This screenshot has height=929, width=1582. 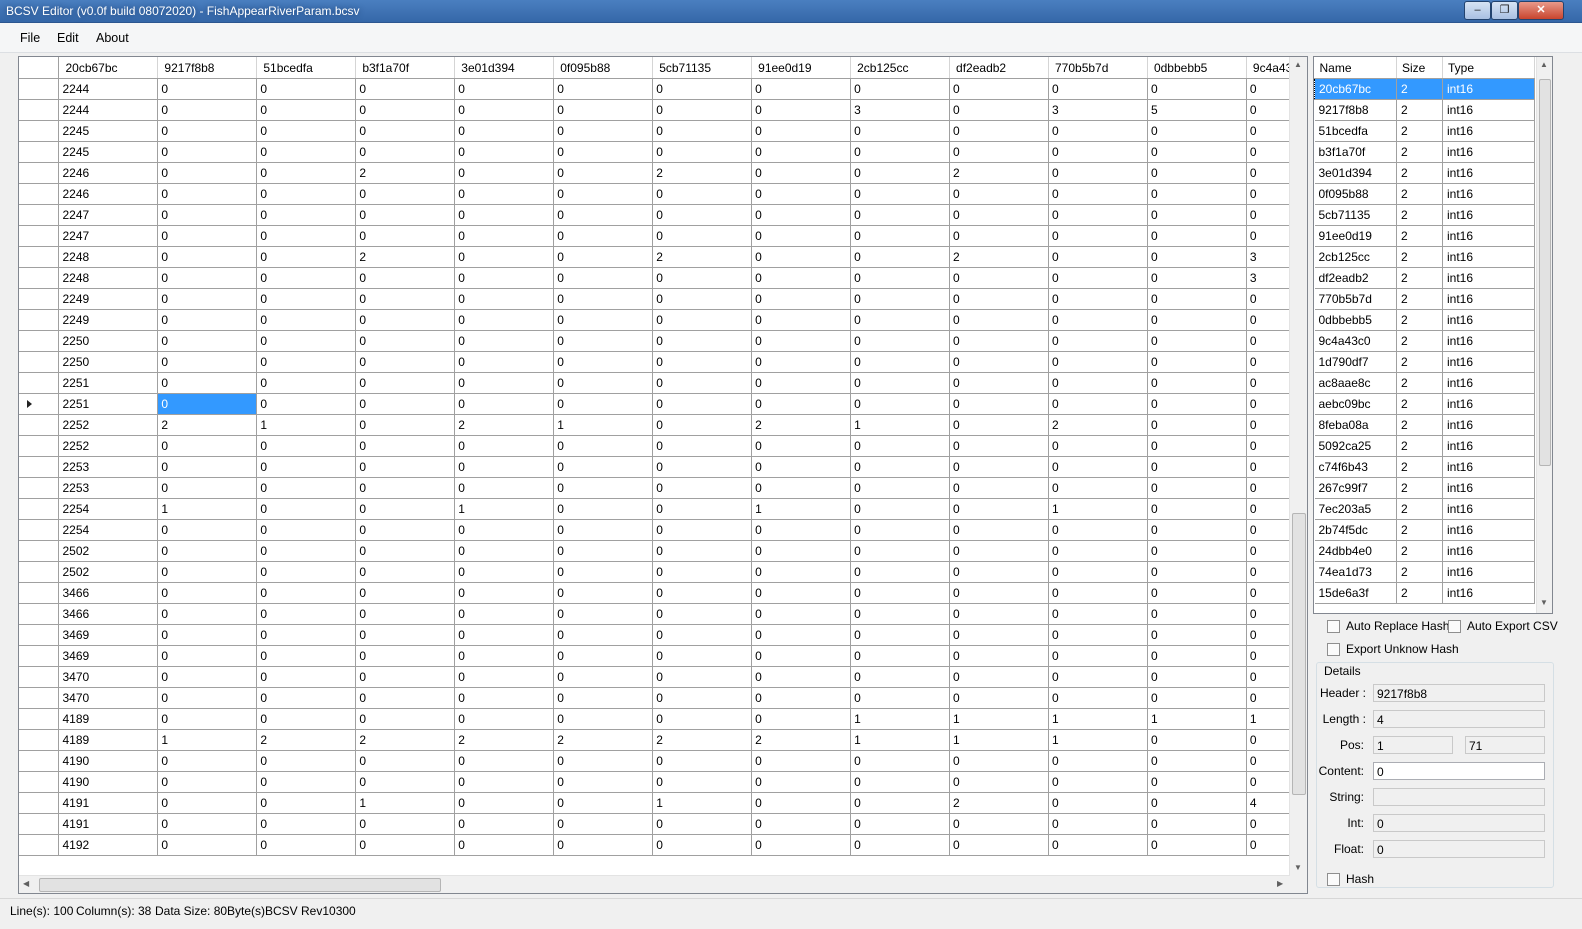 What do you see at coordinates (108, 845) in the screenshot?
I see `grid-cell: 4192` at bounding box center [108, 845].